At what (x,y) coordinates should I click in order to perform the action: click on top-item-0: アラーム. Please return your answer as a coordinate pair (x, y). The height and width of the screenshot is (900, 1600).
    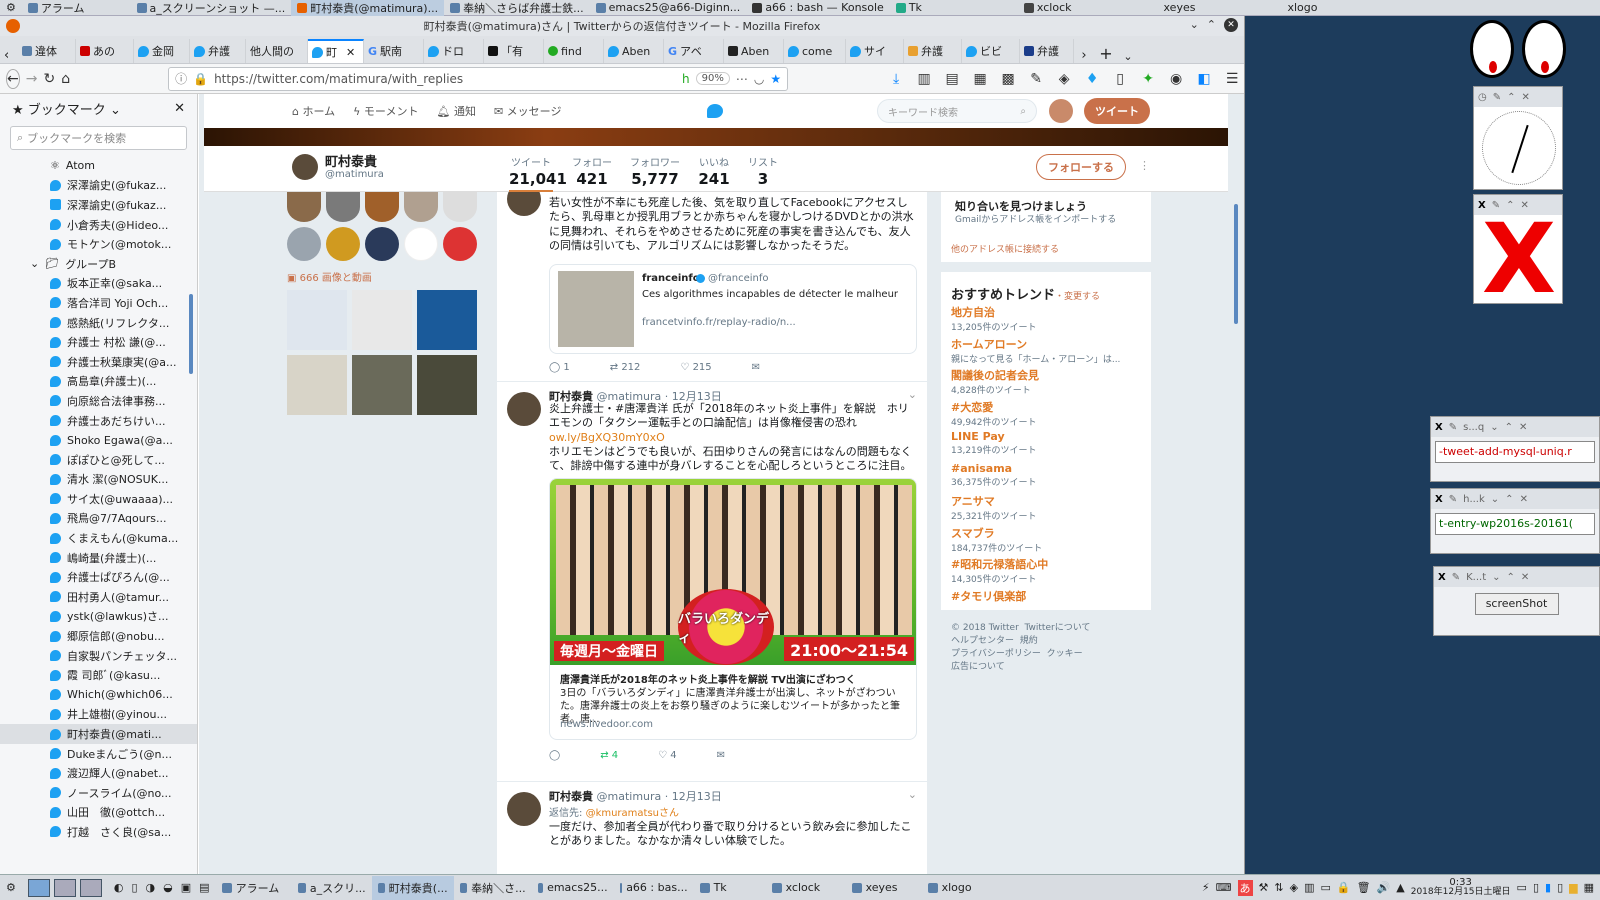
    Looking at the image, I should click on (56, 8).